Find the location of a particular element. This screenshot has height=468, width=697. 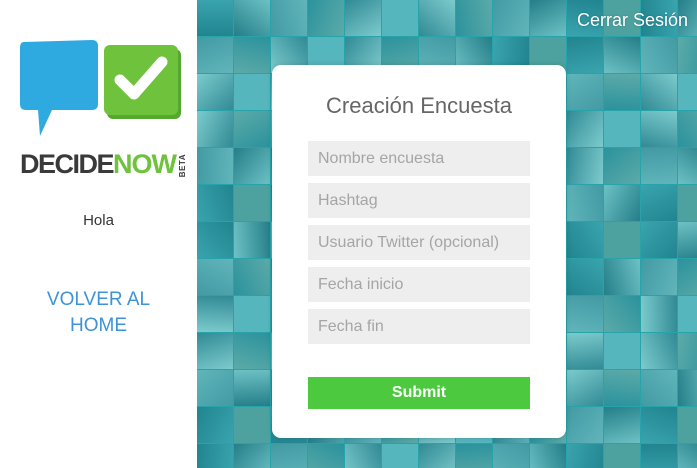

decidenow-wordmark: DECIDE NOW BETA is located at coordinates (103, 164).